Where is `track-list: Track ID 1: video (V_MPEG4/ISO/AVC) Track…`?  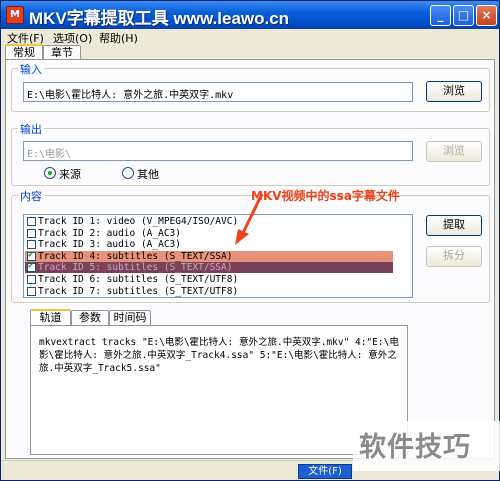 track-list: Track ID 1: video (V_MPEG4/ISO/AVC) Track… is located at coordinates (218, 256).